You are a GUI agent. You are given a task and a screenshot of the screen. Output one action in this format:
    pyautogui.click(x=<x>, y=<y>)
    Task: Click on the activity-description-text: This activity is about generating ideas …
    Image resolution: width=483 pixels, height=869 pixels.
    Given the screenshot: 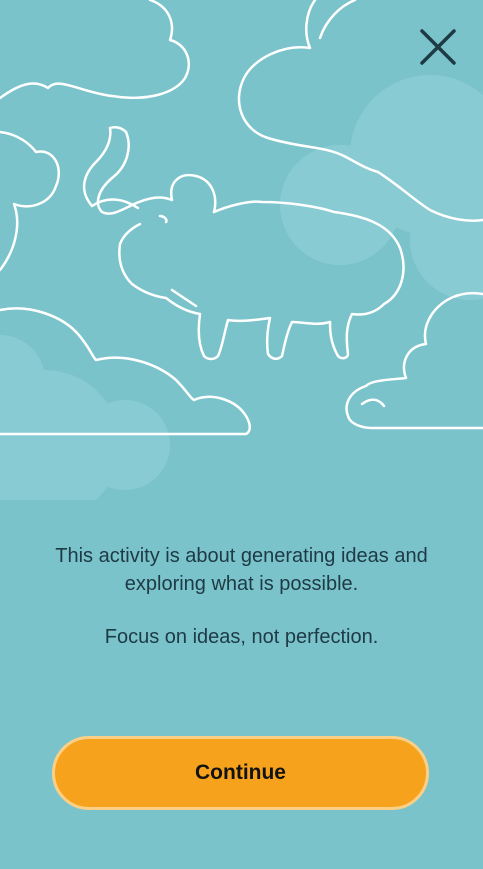 What is the action you would take?
    pyautogui.click(x=241, y=570)
    